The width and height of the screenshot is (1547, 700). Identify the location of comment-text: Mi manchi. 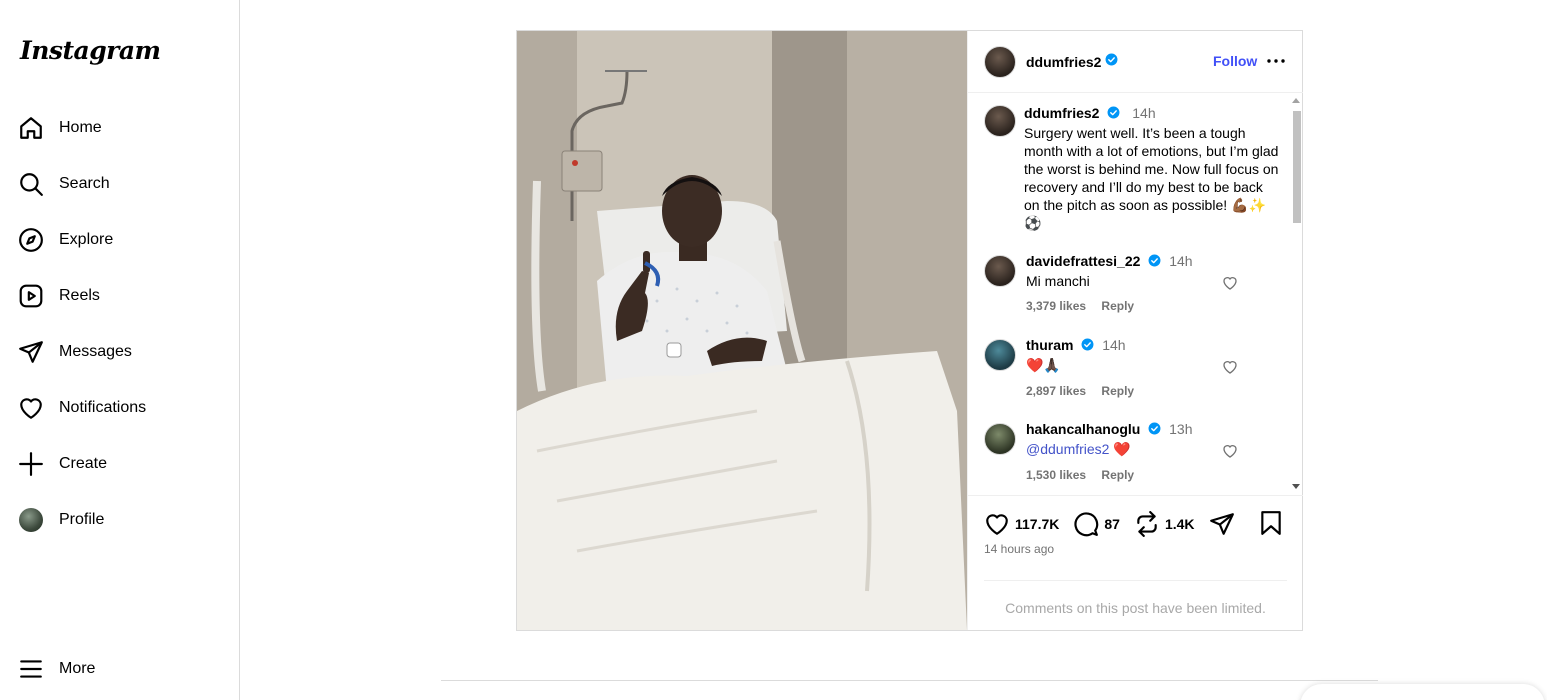
(1058, 281).